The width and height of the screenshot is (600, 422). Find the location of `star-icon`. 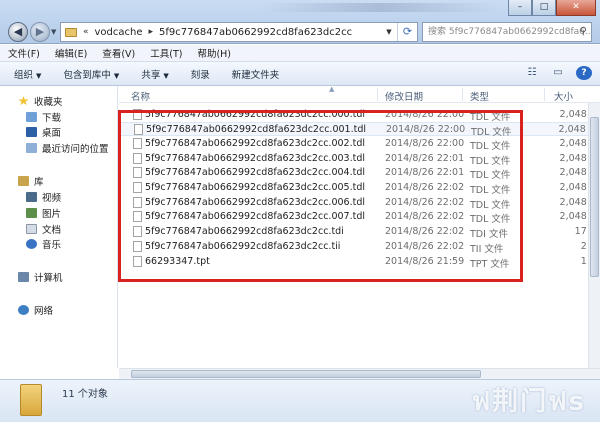

star-icon is located at coordinates (23, 101).